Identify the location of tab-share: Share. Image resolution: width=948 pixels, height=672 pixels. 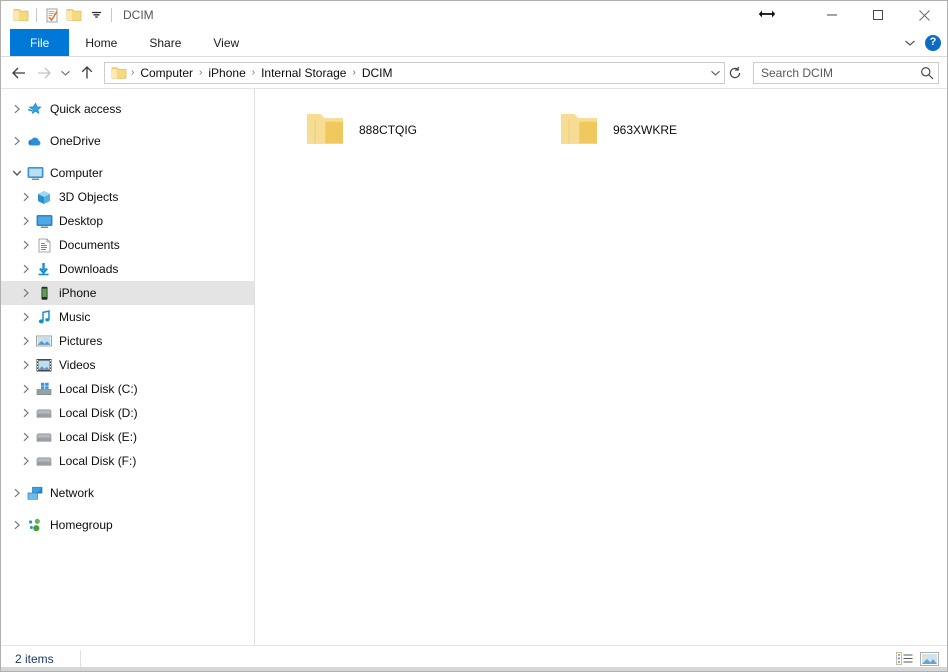
(165, 42).